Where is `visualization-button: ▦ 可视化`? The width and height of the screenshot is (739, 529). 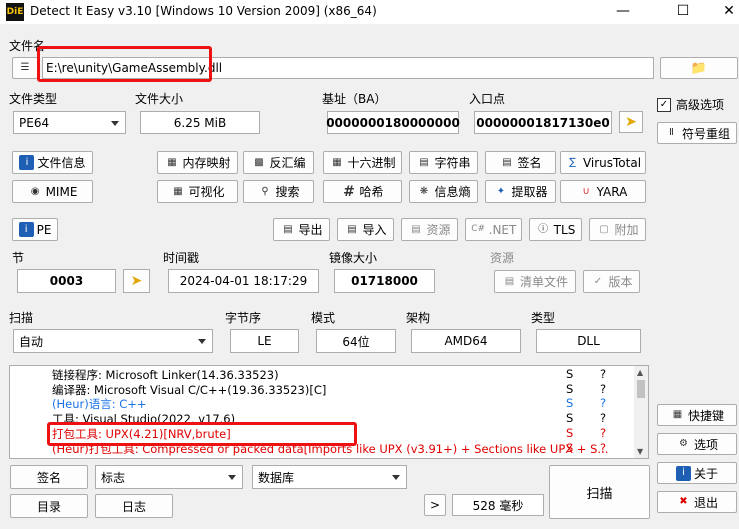
visualization-button: ▦ 可视化 is located at coordinates (197, 191).